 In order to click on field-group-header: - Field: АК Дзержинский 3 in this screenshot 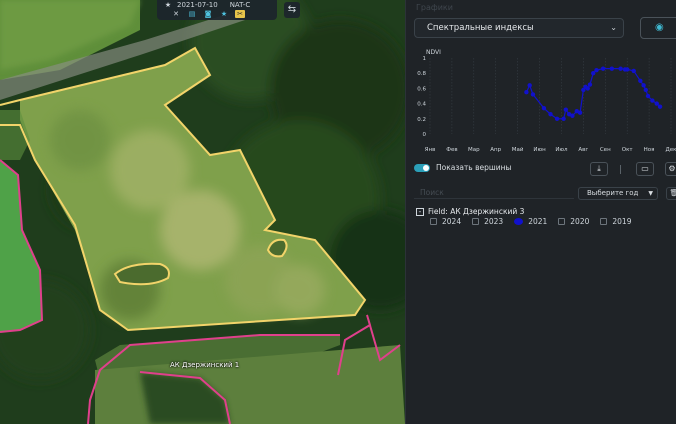, I will do `click(470, 211)`.